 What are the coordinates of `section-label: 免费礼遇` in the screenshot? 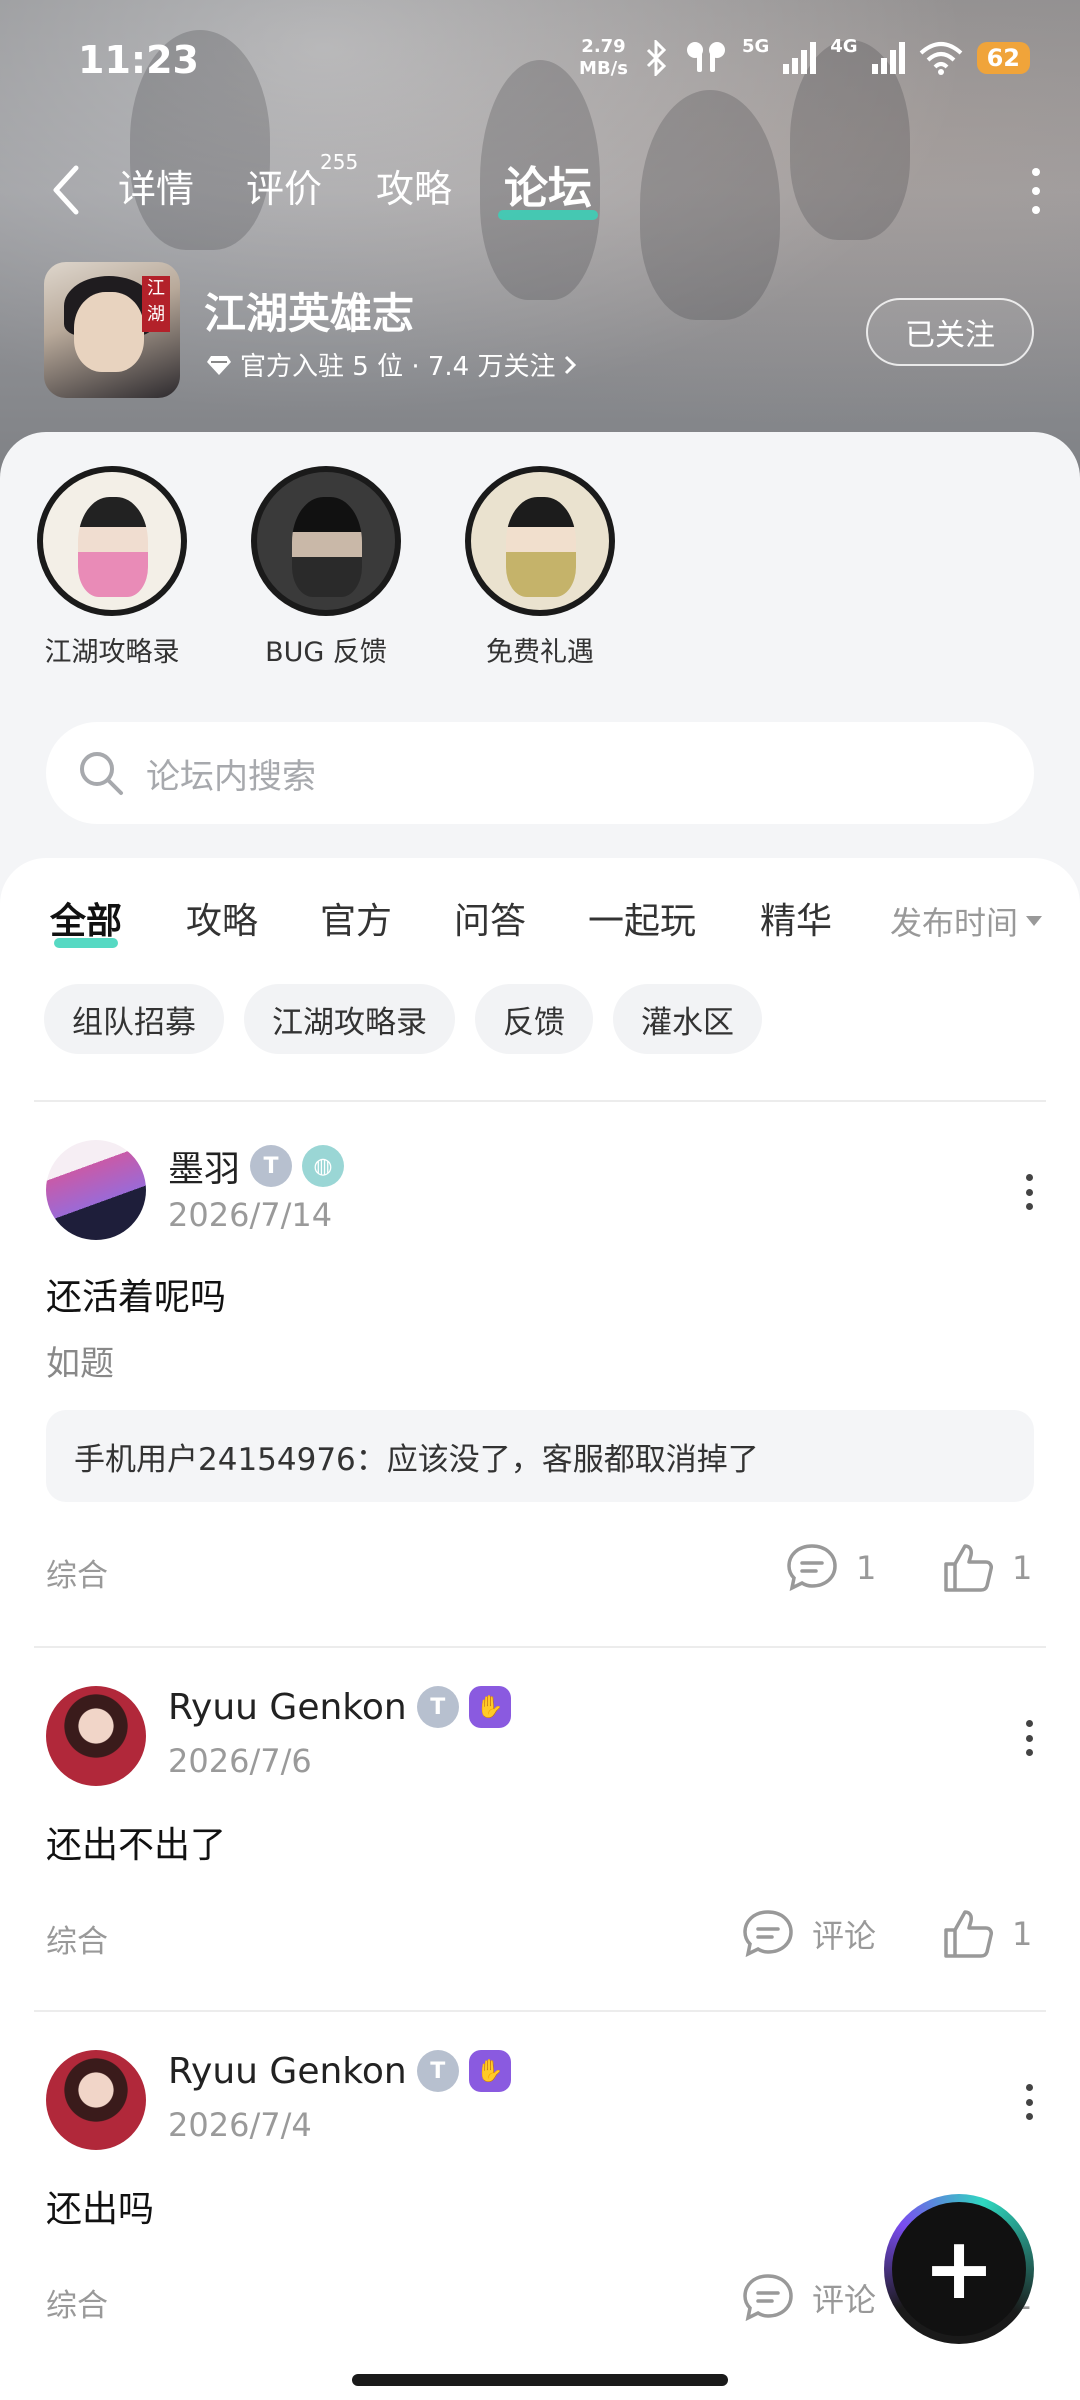 It's located at (540, 652).